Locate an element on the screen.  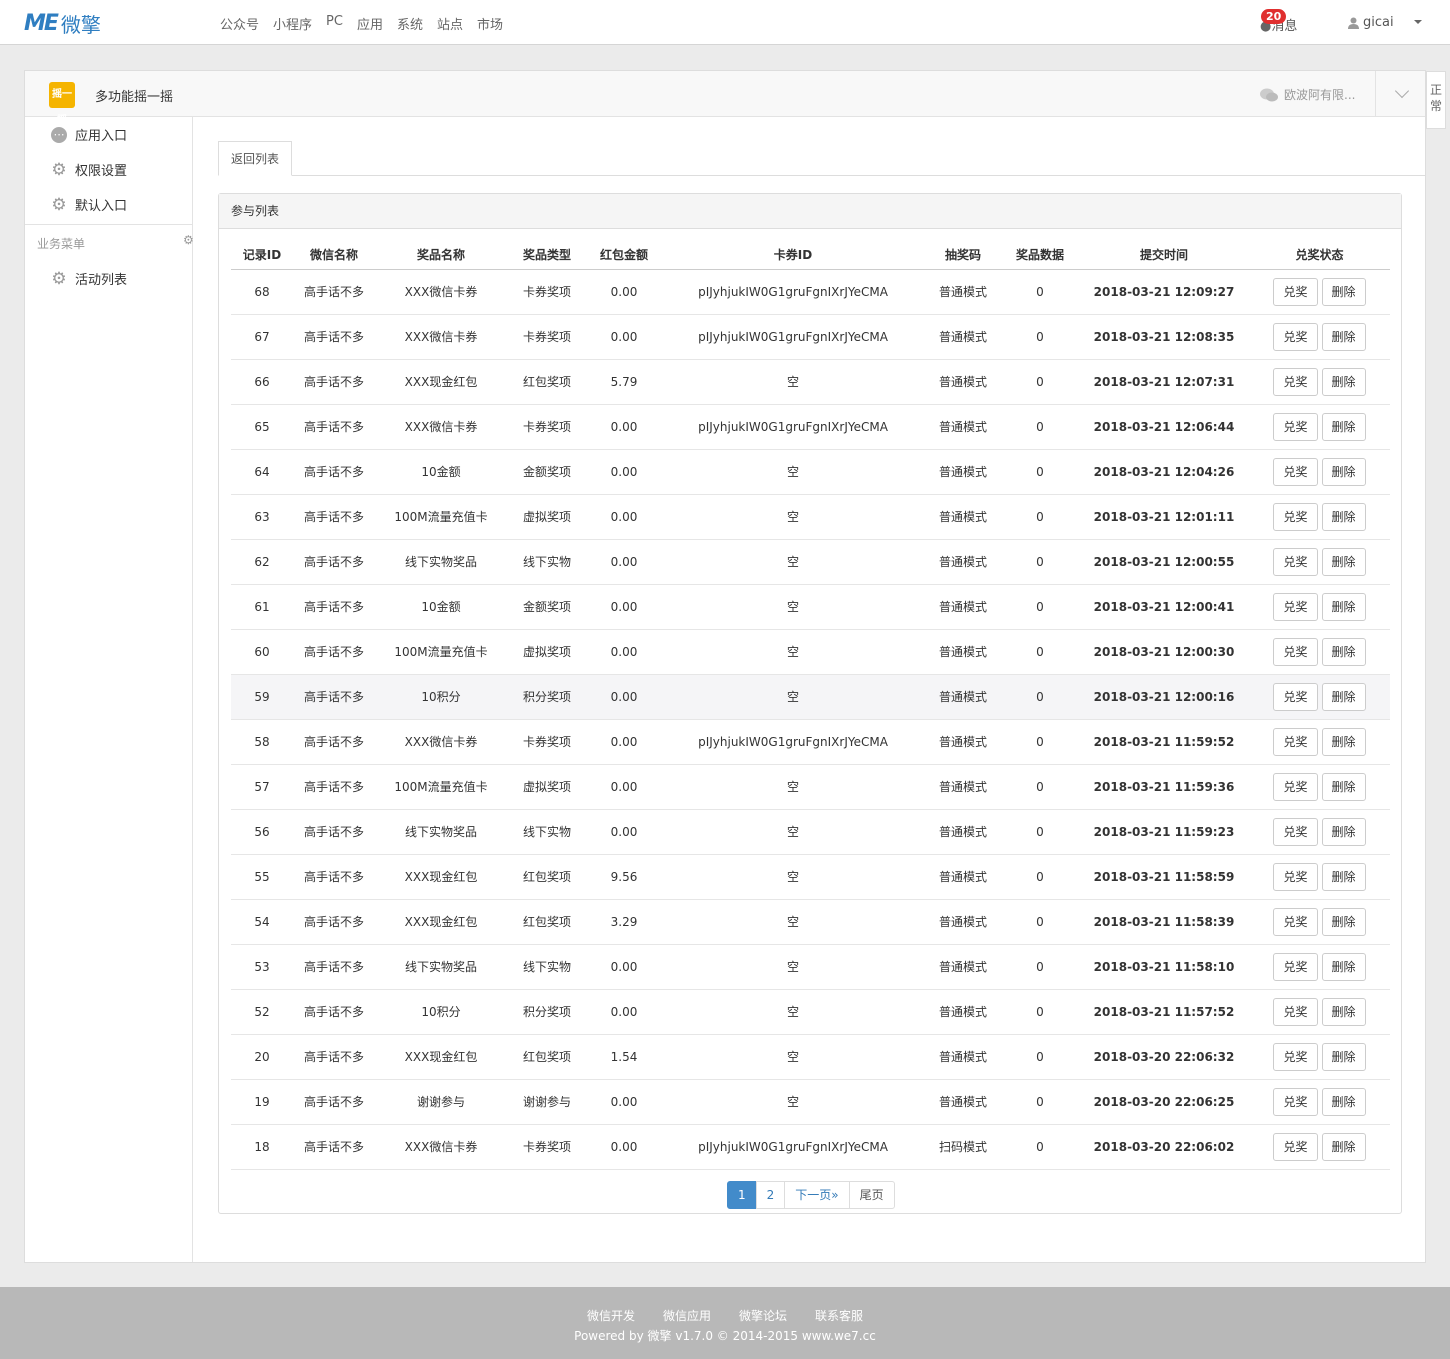
actions-cell: 兑奖 删除 is located at coordinates (1319, 652).